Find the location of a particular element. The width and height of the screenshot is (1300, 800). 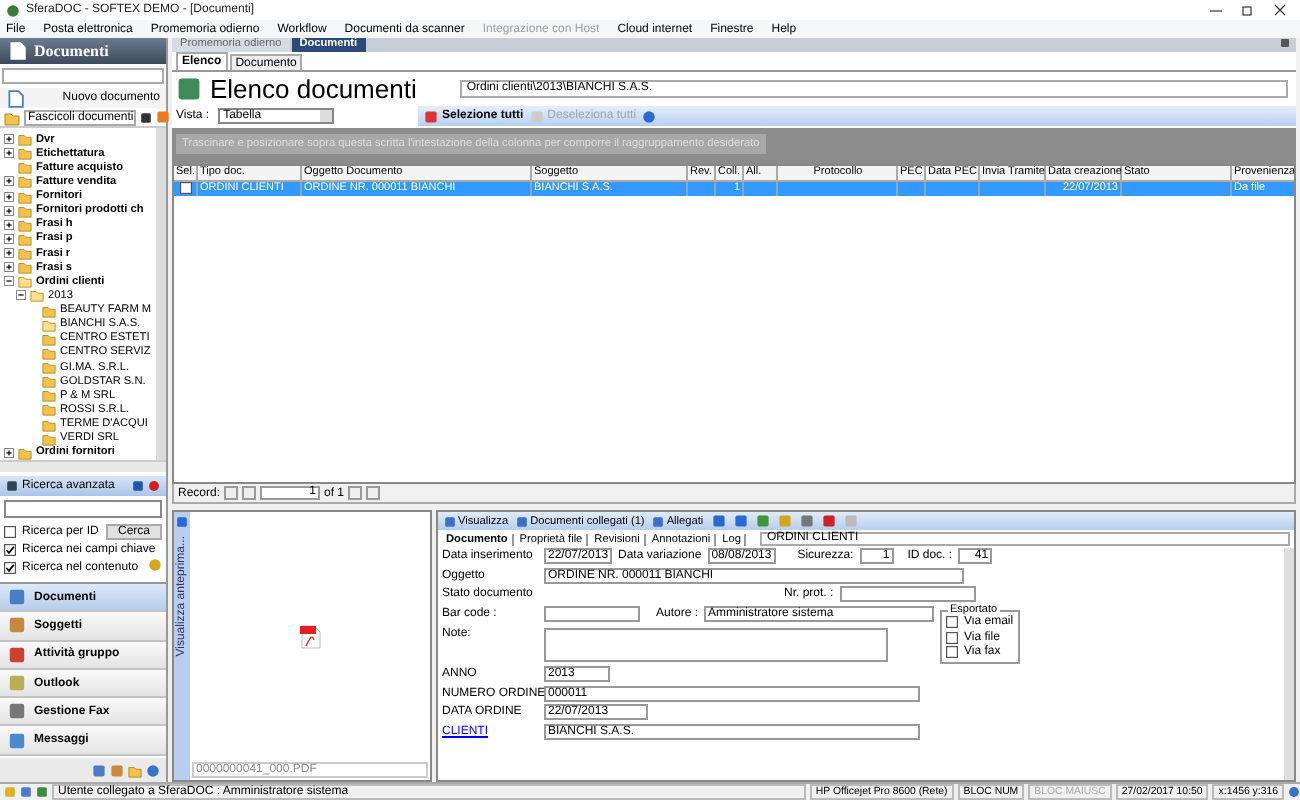

list-title: Elenco documenti is located at coordinates (313, 88).